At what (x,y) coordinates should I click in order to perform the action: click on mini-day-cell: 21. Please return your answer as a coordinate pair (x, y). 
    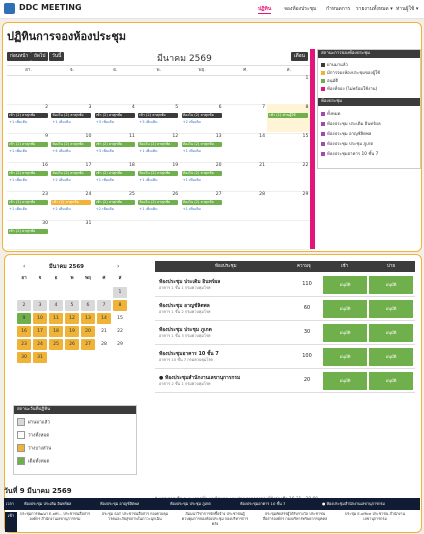
    Looking at the image, I should click on (104, 331).